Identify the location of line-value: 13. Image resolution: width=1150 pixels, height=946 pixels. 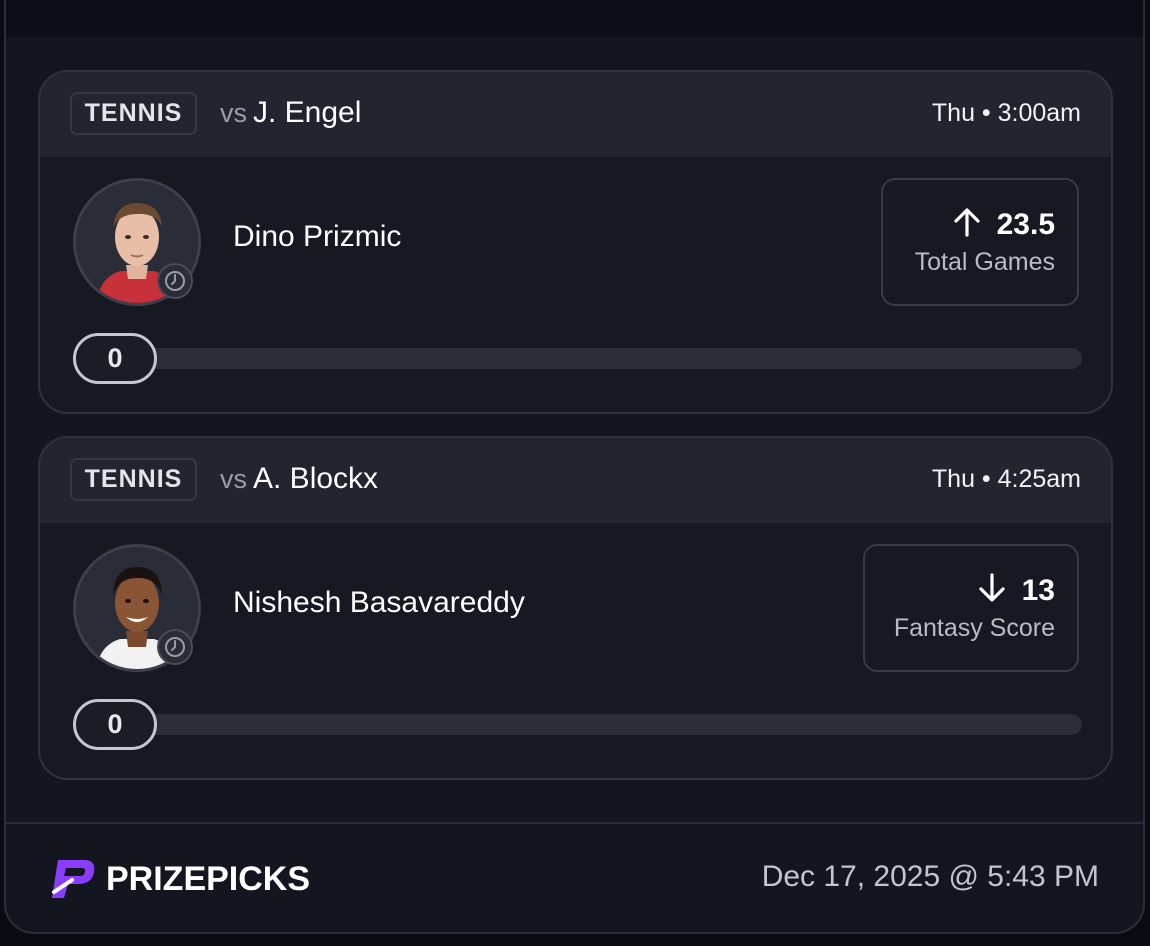
(1038, 590).